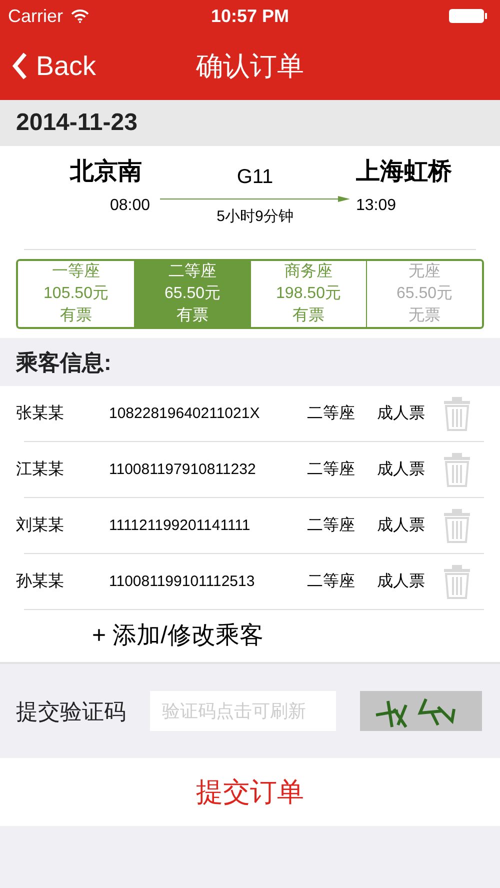  I want to click on add-passenger-button: + 添加/修改乘客, so click(250, 636).